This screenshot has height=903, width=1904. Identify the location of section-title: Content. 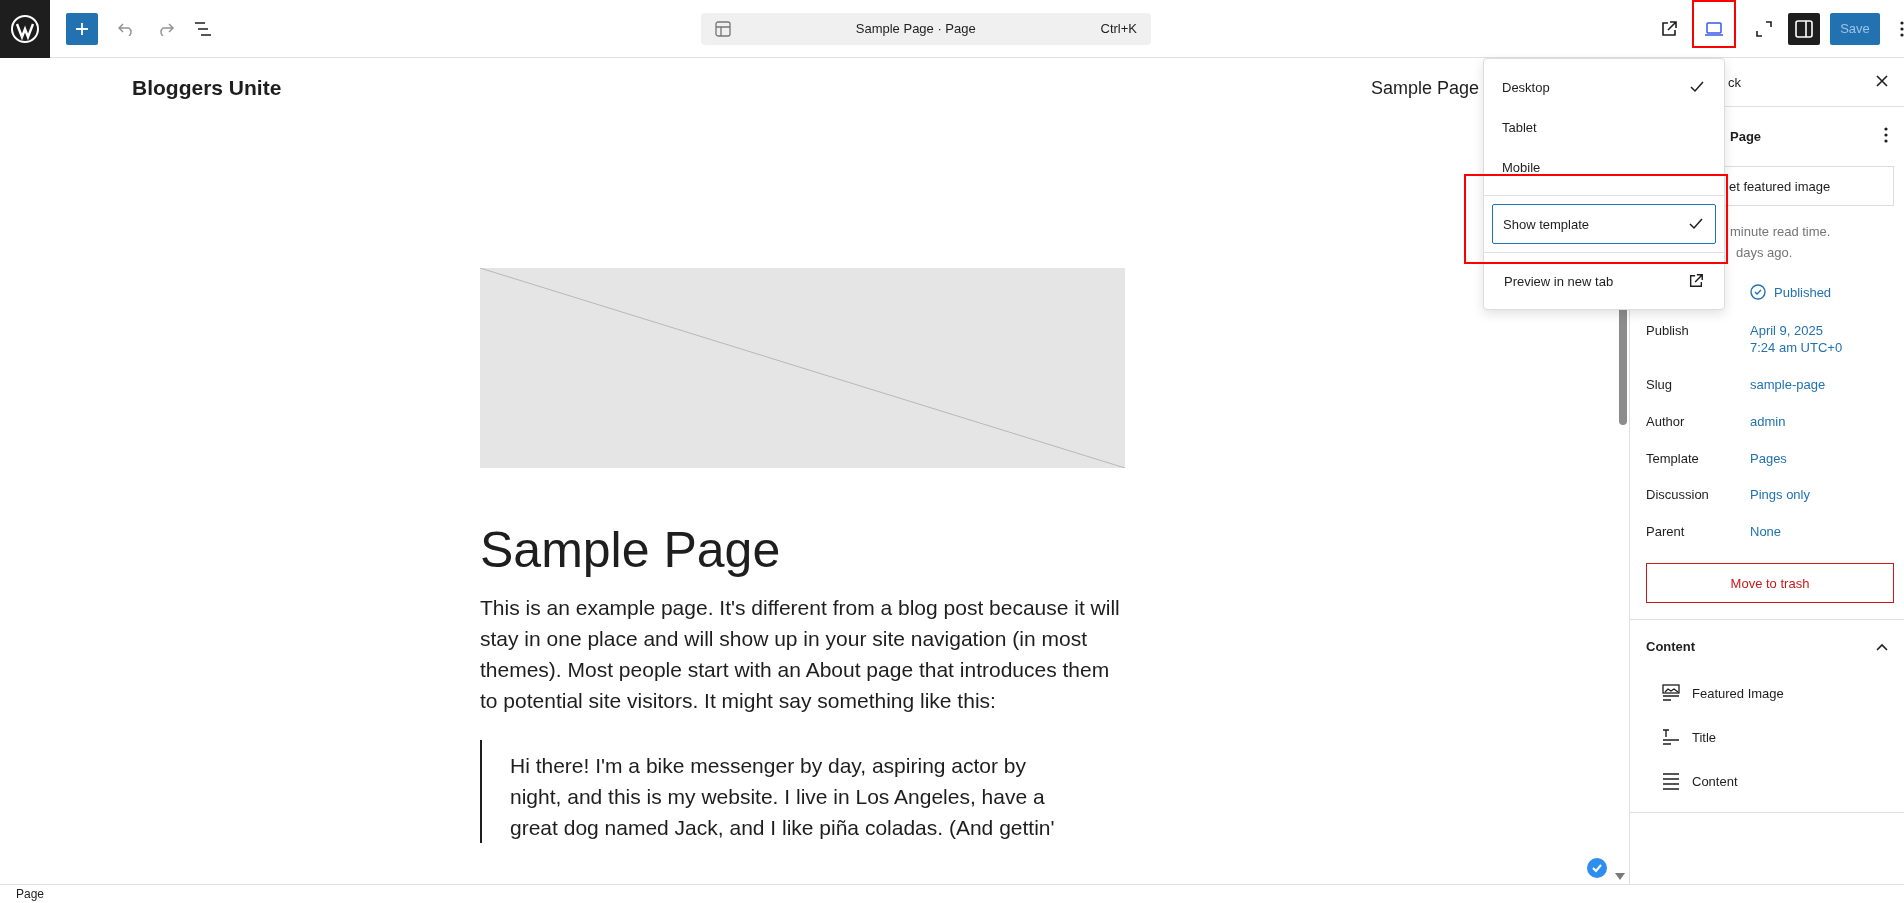
(1671, 646).